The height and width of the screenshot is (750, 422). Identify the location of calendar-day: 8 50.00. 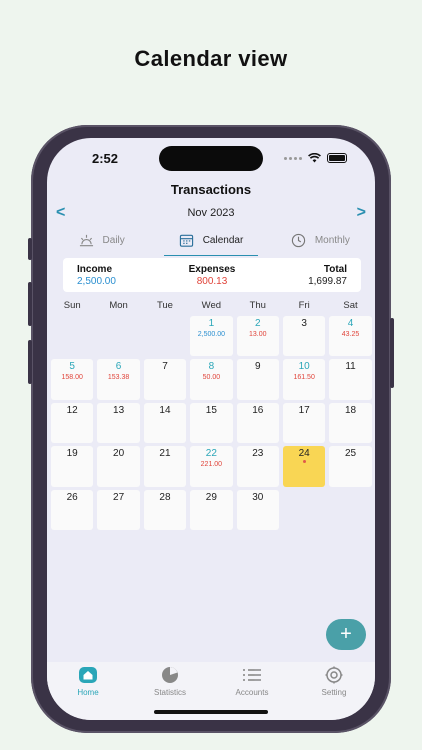
(211, 379).